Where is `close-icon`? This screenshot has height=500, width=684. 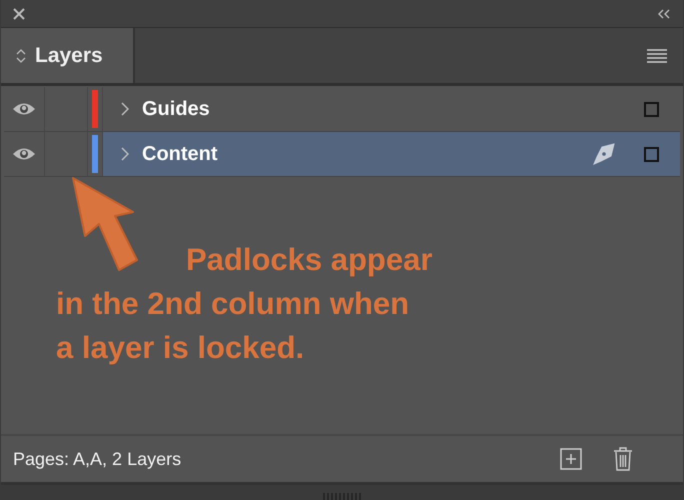 close-icon is located at coordinates (19, 13).